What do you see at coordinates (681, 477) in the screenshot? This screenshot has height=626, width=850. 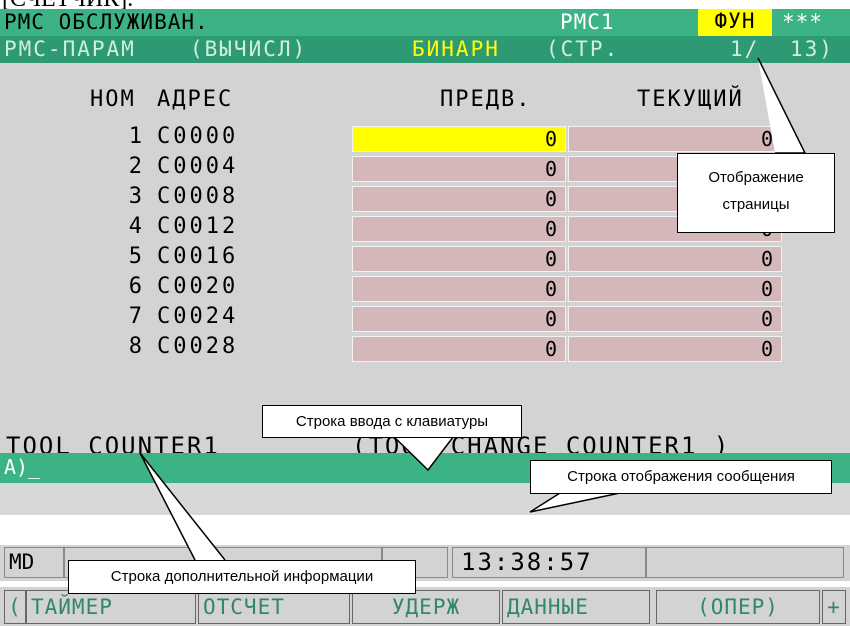 I see `callout-message: Строка отображения сообщения` at bounding box center [681, 477].